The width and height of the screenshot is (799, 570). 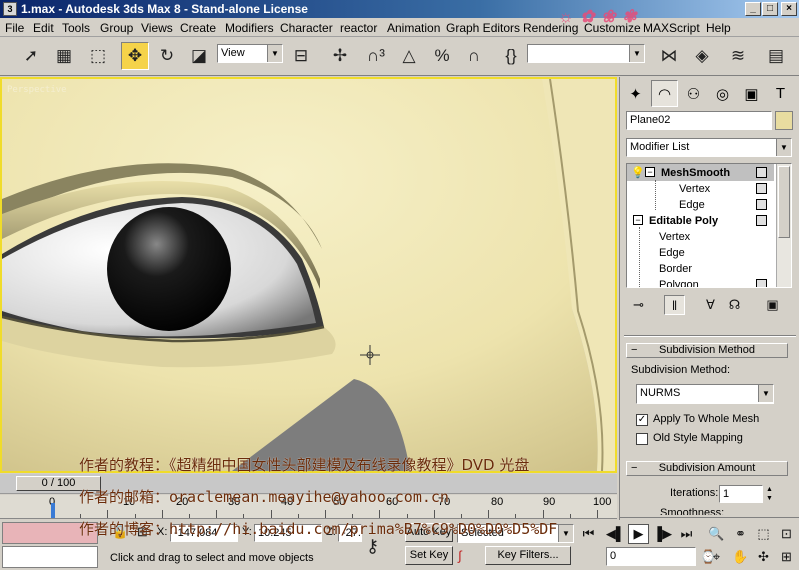 What do you see at coordinates (116, 28) in the screenshot?
I see `menu-group: Group` at bounding box center [116, 28].